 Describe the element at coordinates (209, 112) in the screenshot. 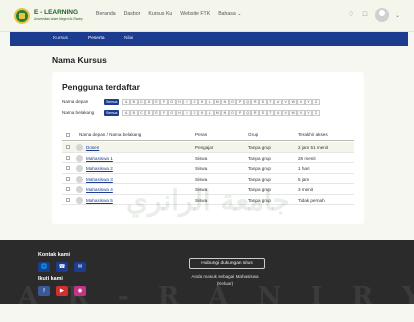

I see `last-name-letter-l: L` at that location.